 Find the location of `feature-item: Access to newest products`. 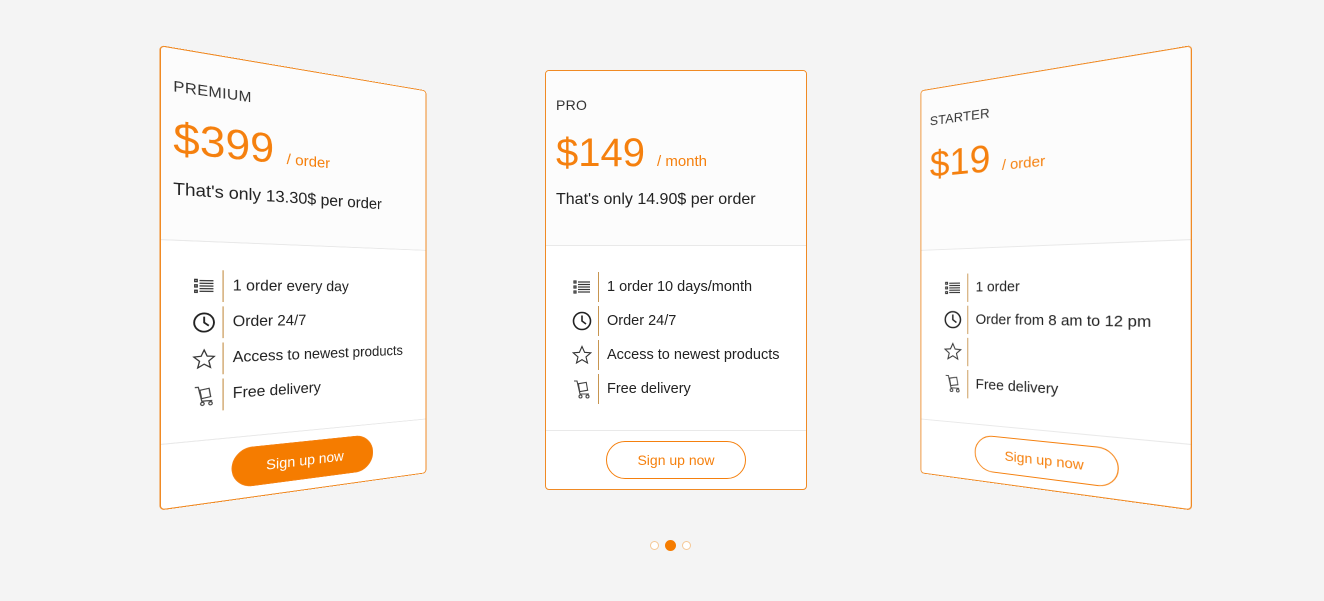

feature-item: Access to newest products is located at coordinates (688, 355).